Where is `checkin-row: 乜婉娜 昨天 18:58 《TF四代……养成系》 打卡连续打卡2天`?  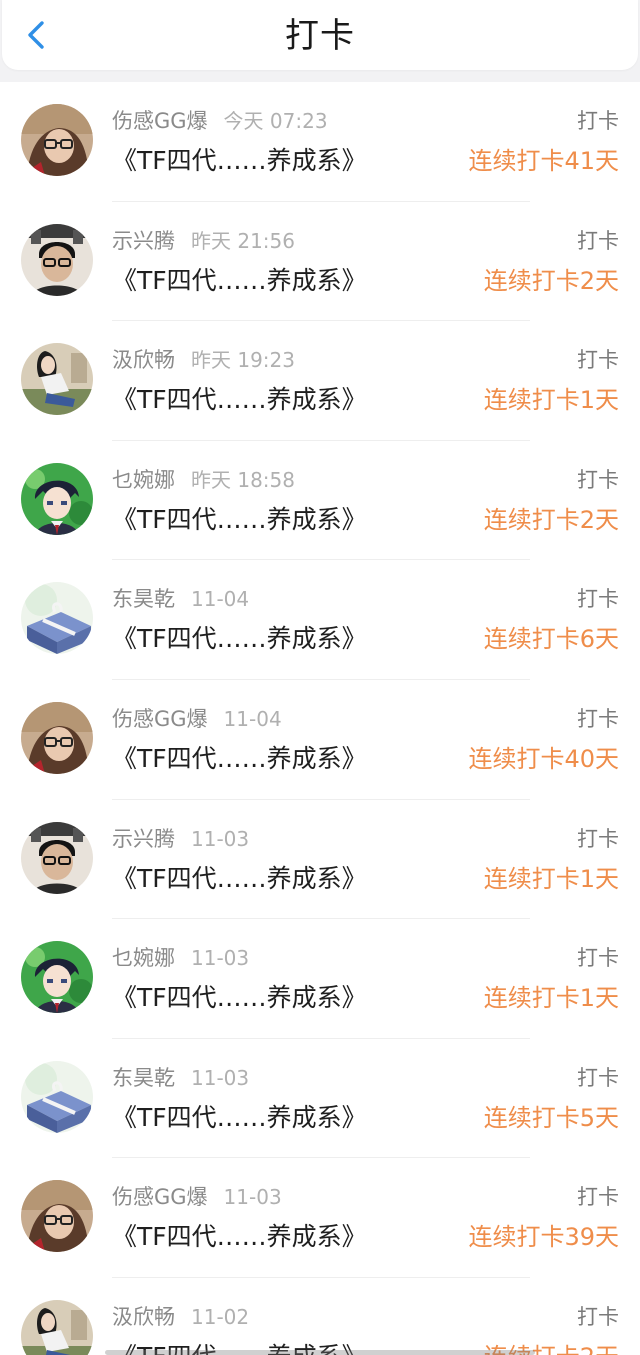 checkin-row: 乜婉娜 昨天 18:58 《TF四代……养成系》 打卡连续打卡2天 is located at coordinates (320, 500).